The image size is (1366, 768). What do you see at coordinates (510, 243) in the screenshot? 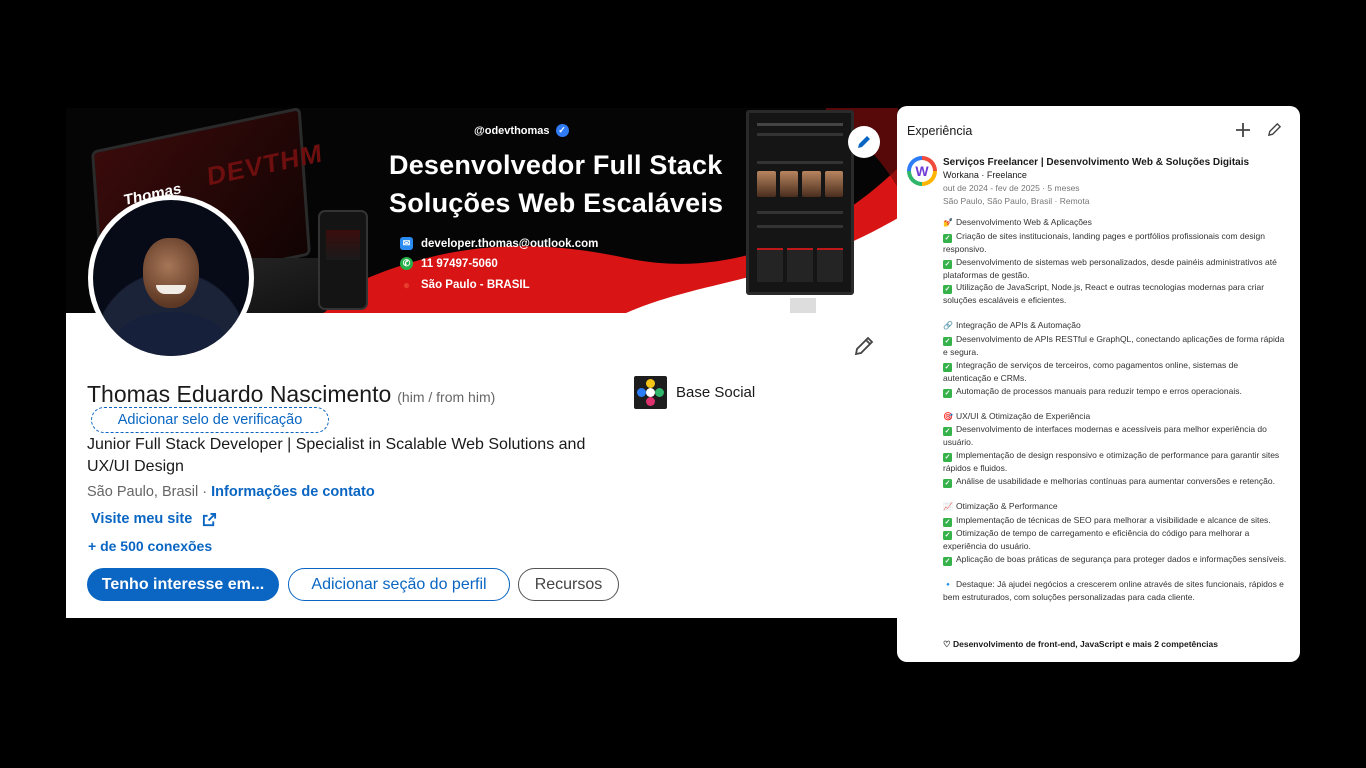
I see `banner-email: developer.thomas@outlook.com` at bounding box center [510, 243].